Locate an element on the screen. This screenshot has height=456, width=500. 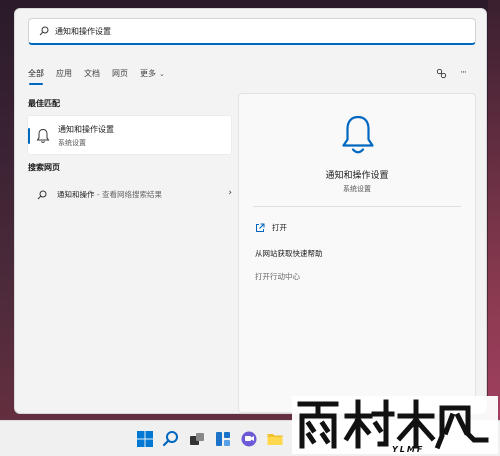
web-search-text: 通知和操作 - 查看网络搜索结果 is located at coordinates (109, 194).